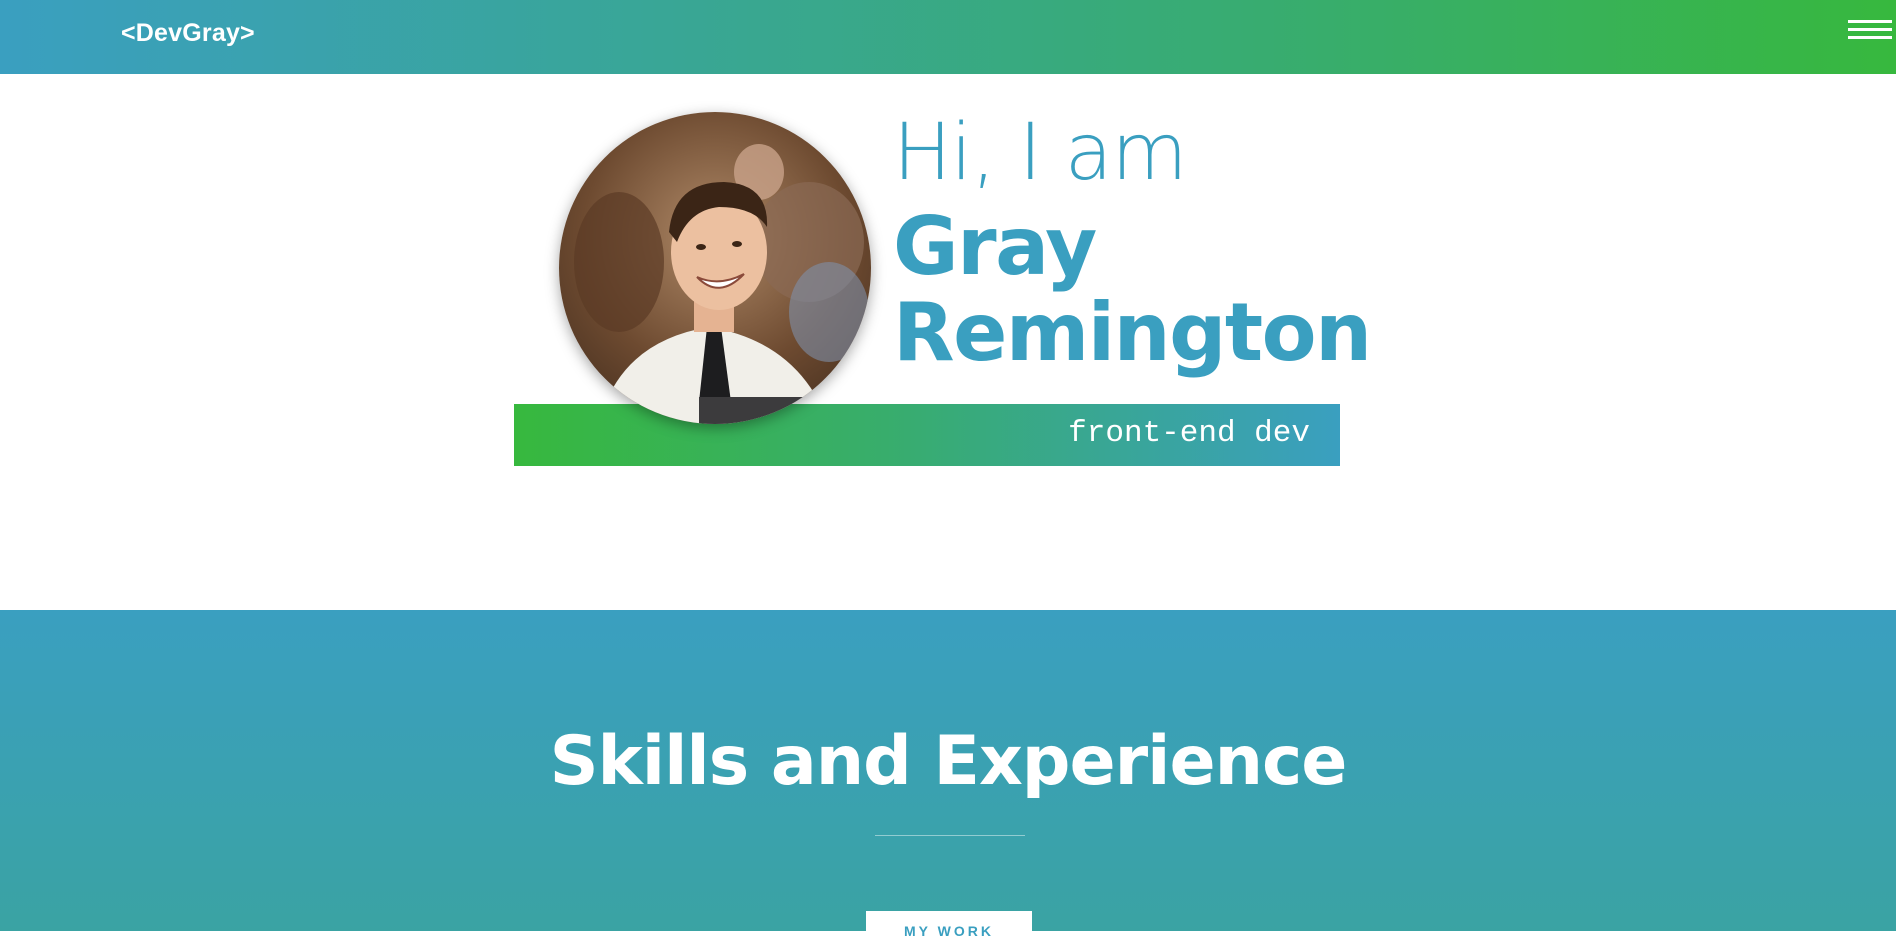  I want to click on hero-last-name: Remington, so click(1132, 332).